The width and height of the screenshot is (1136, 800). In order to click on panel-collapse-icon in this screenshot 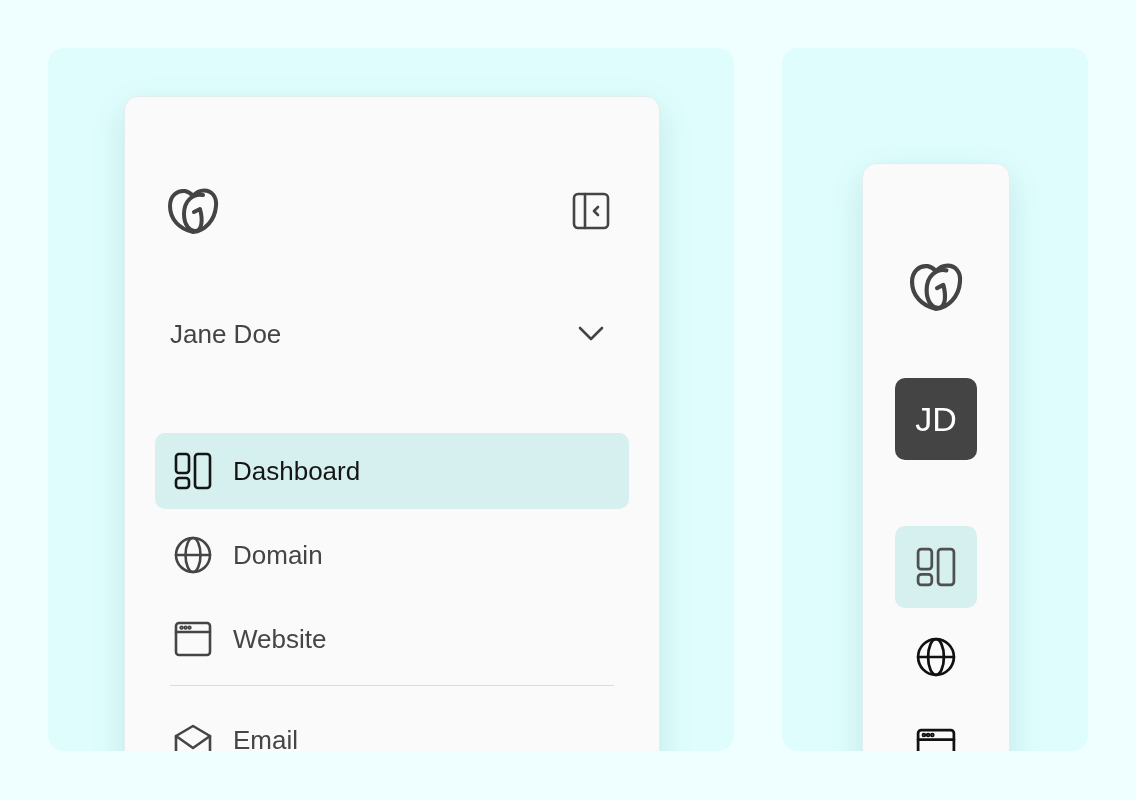, I will do `click(591, 211)`.